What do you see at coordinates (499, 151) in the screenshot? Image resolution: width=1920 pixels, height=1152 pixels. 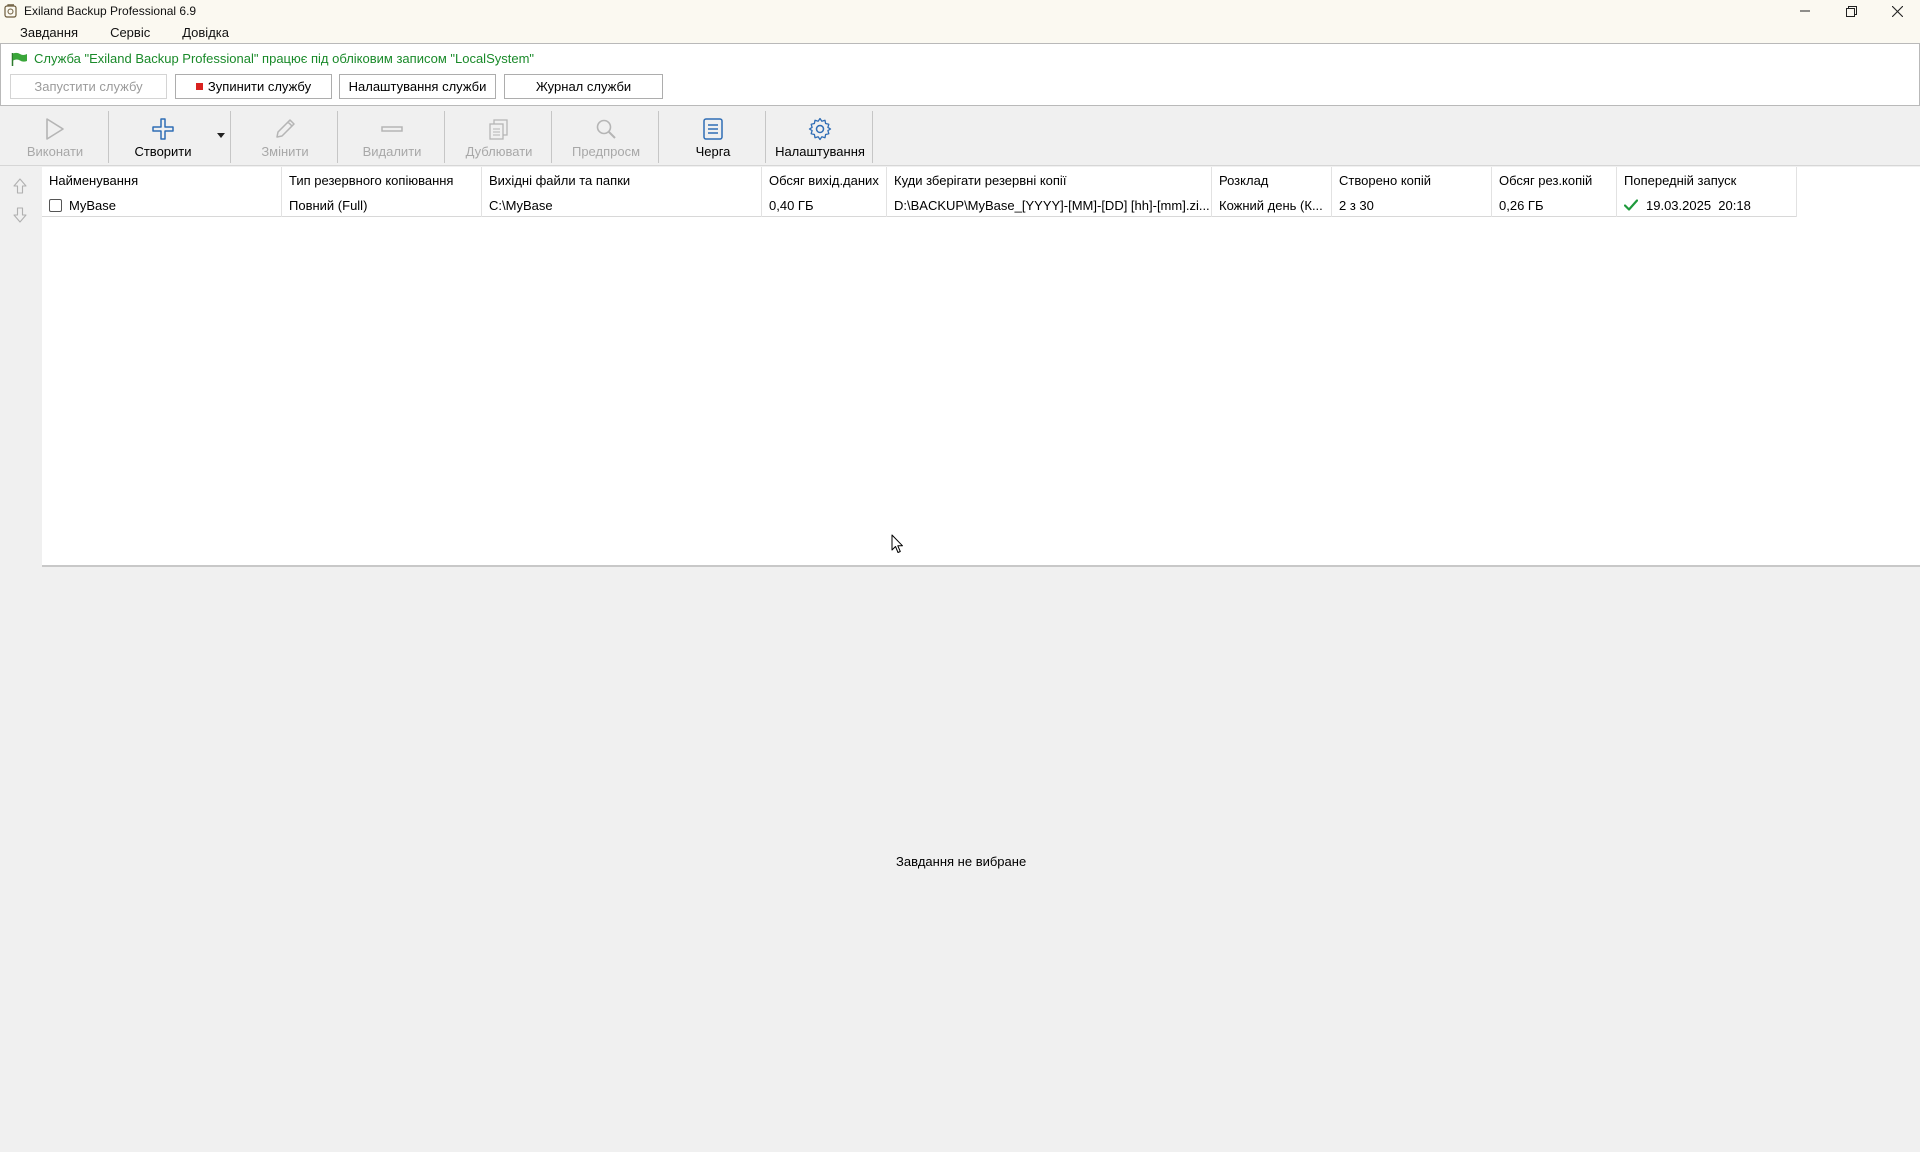 I see `duplicate-label: Дублювати` at bounding box center [499, 151].